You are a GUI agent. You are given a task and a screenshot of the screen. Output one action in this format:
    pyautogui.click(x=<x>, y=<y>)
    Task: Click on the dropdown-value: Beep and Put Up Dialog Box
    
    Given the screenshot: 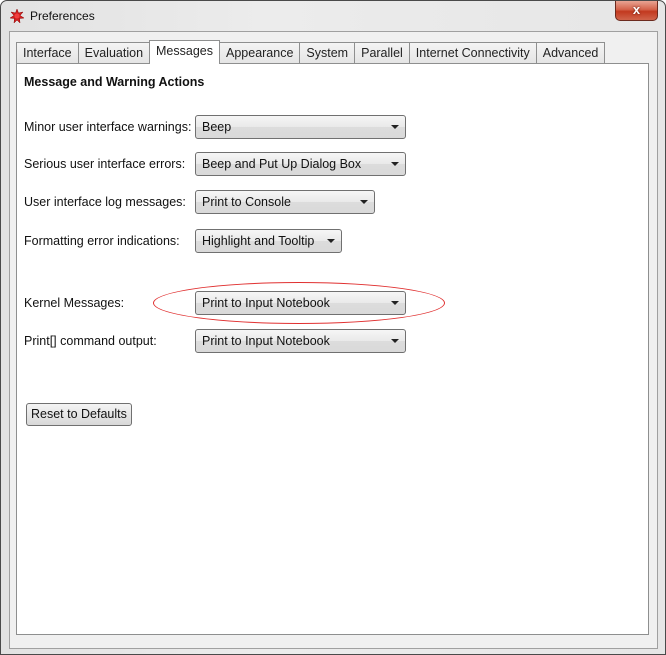 What is the action you would take?
    pyautogui.click(x=282, y=164)
    